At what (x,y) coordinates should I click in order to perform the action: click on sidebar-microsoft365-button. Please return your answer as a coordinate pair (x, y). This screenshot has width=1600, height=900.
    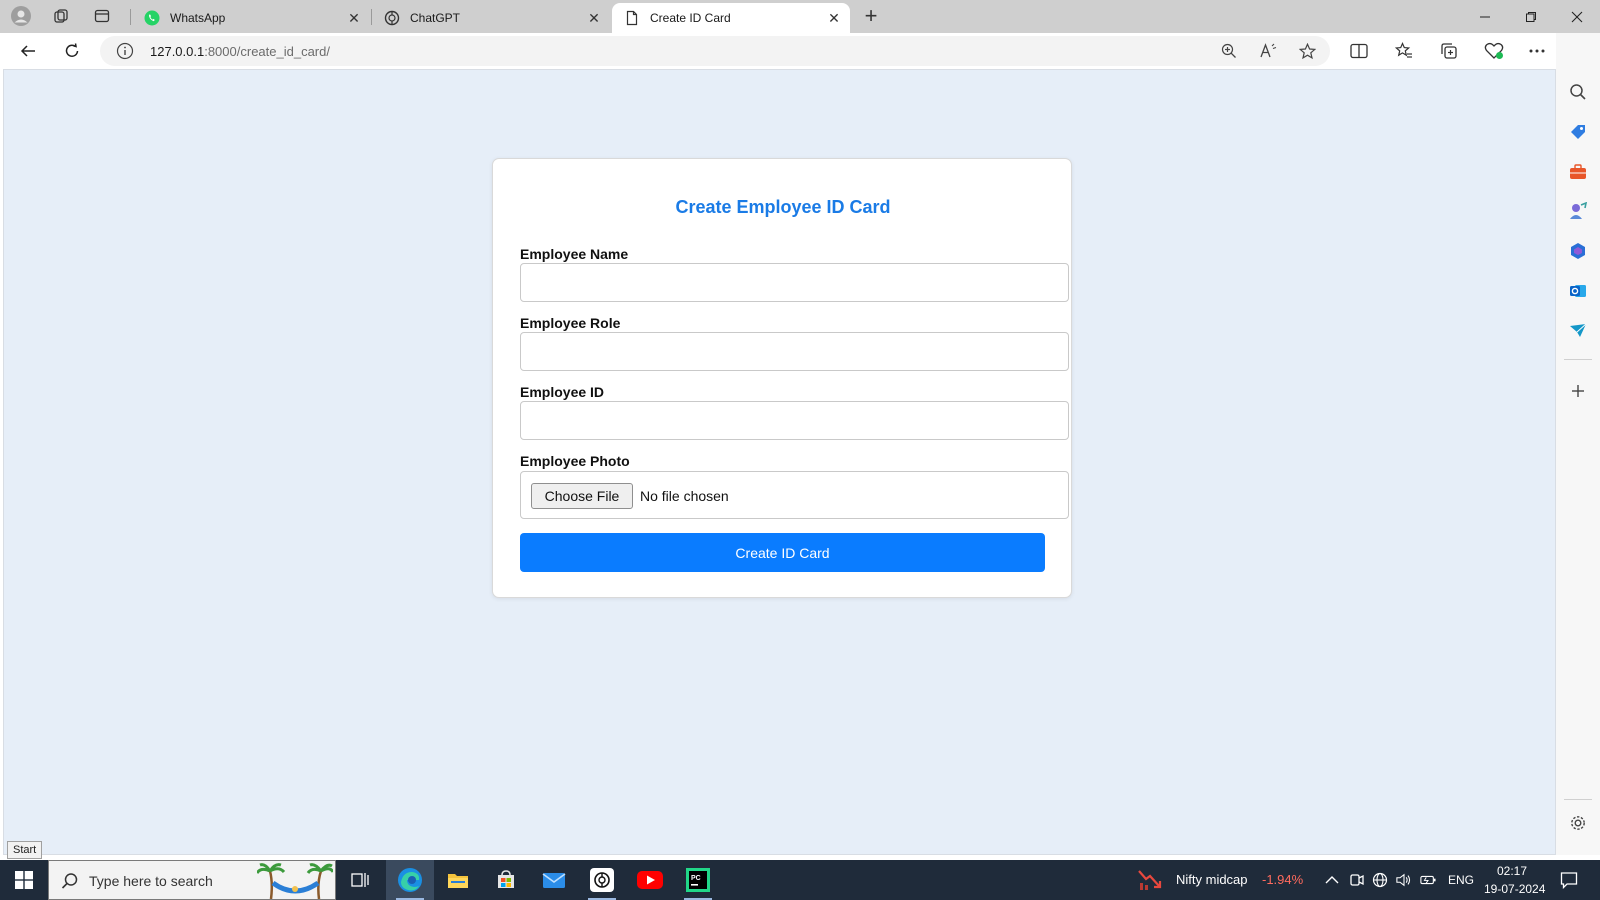
    Looking at the image, I should click on (1578, 251).